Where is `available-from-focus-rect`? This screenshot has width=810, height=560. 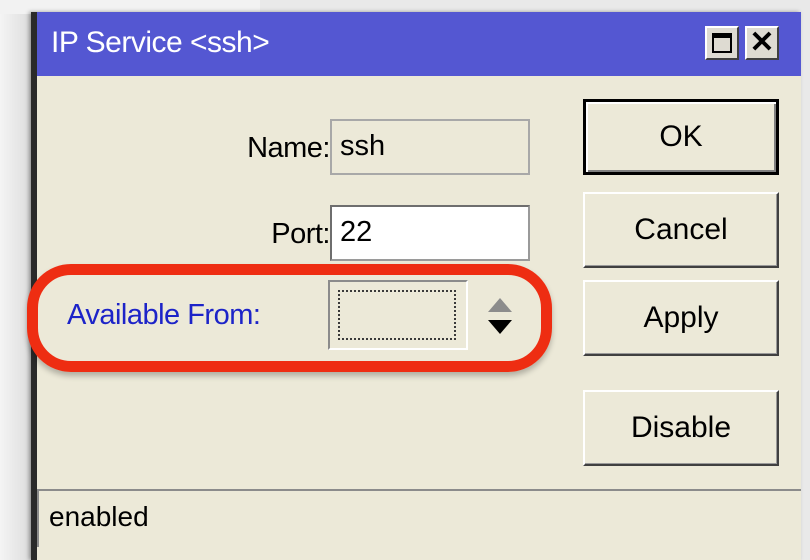
available-from-focus-rect is located at coordinates (397, 315).